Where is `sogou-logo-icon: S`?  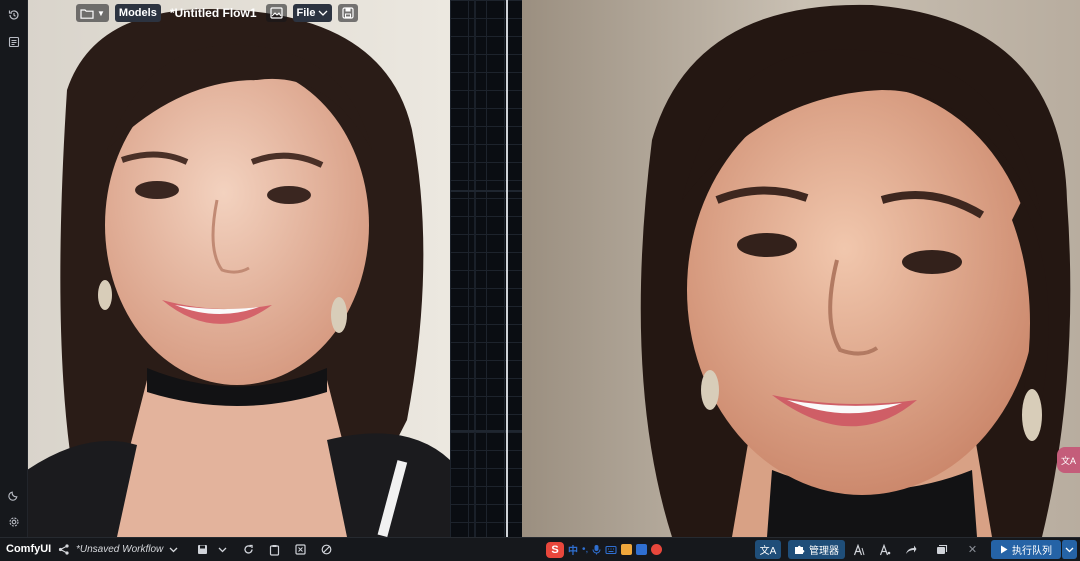
sogou-logo-icon: S is located at coordinates (555, 549).